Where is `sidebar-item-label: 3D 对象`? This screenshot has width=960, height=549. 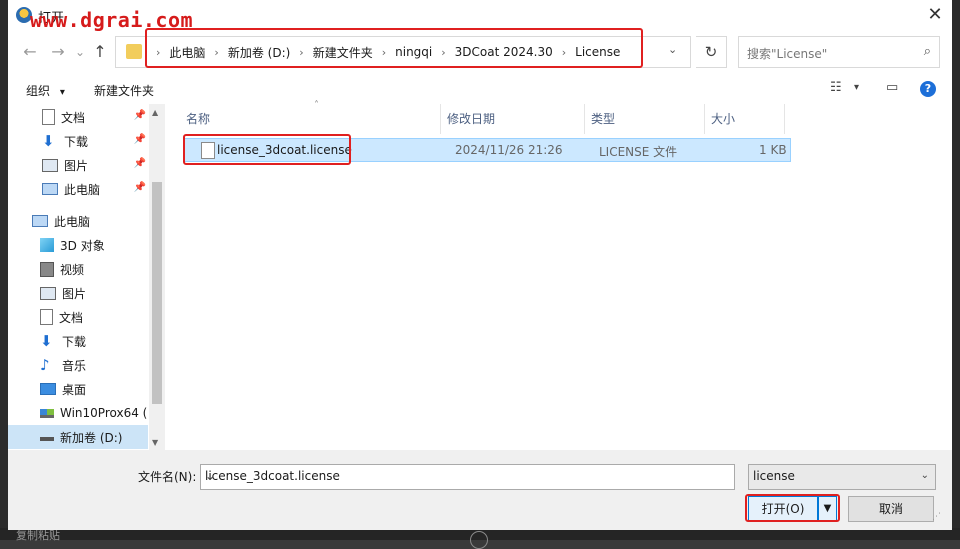 sidebar-item-label: 3D 对象 is located at coordinates (82, 245).